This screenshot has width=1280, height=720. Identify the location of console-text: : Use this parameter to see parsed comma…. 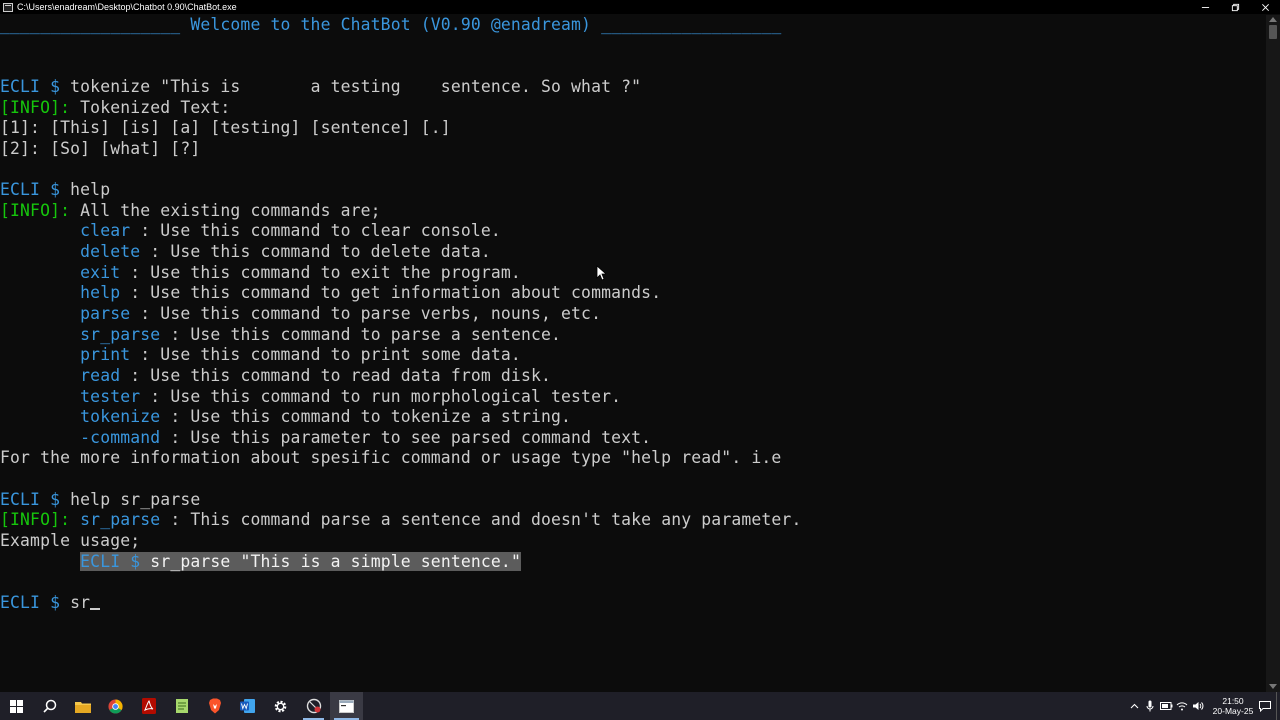
(406, 437).